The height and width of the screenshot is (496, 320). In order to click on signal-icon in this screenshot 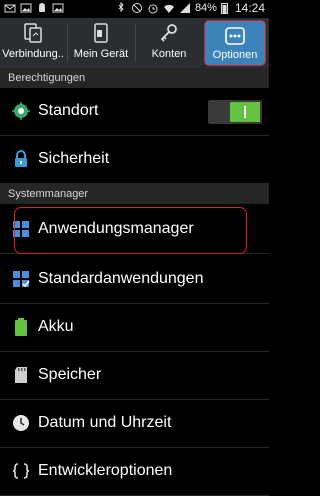, I will do `click(184, 8)`.